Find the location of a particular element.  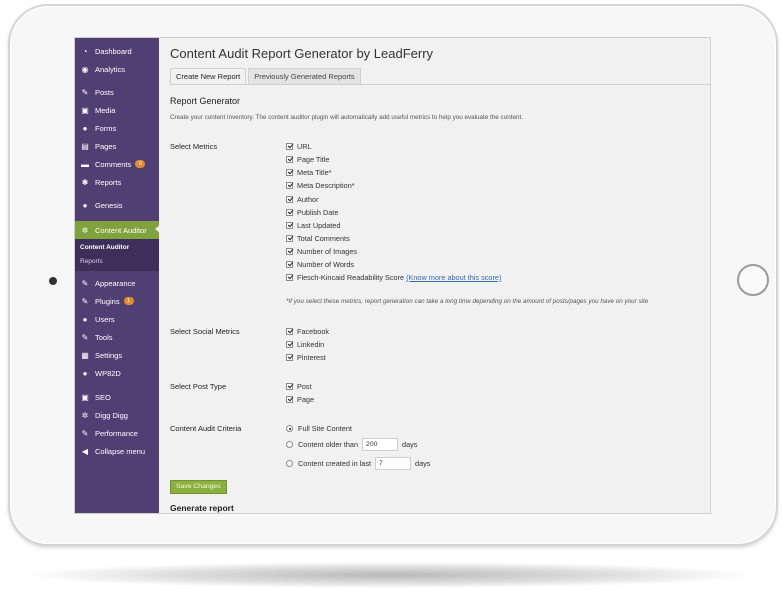

sidebar-item-analytics: ◉ Analytics is located at coordinates (117, 69).